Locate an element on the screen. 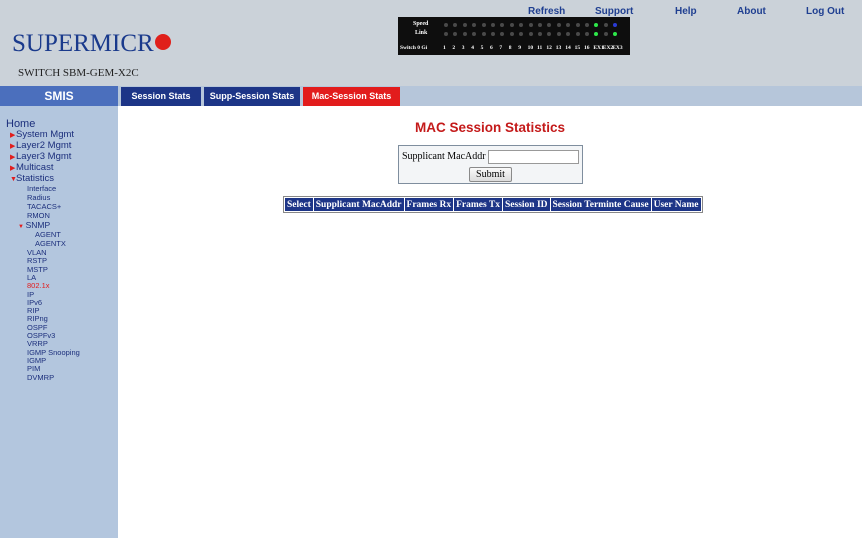  sidebar-item-label: Multicast is located at coordinates (35, 167).